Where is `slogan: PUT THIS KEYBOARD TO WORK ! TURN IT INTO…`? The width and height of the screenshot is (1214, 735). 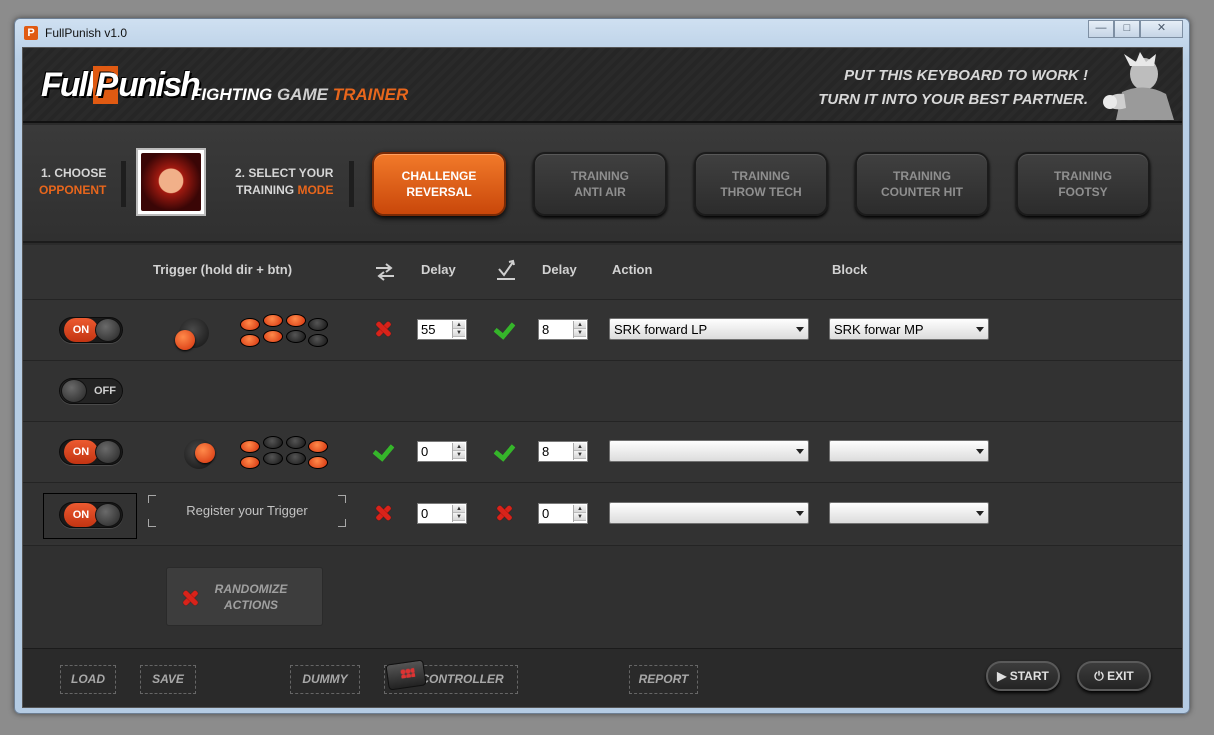
slogan: PUT THIS KEYBOARD TO WORK ! TURN IT INTO… is located at coordinates (953, 87).